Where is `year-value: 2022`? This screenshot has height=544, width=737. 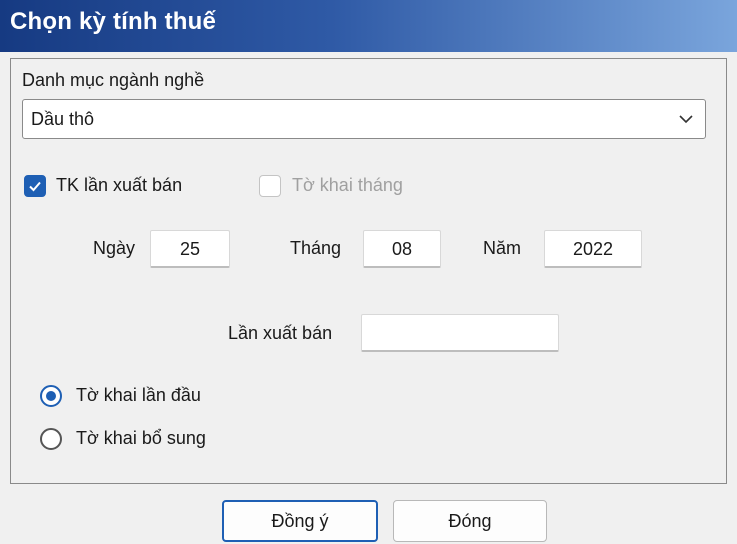 year-value: 2022 is located at coordinates (593, 249).